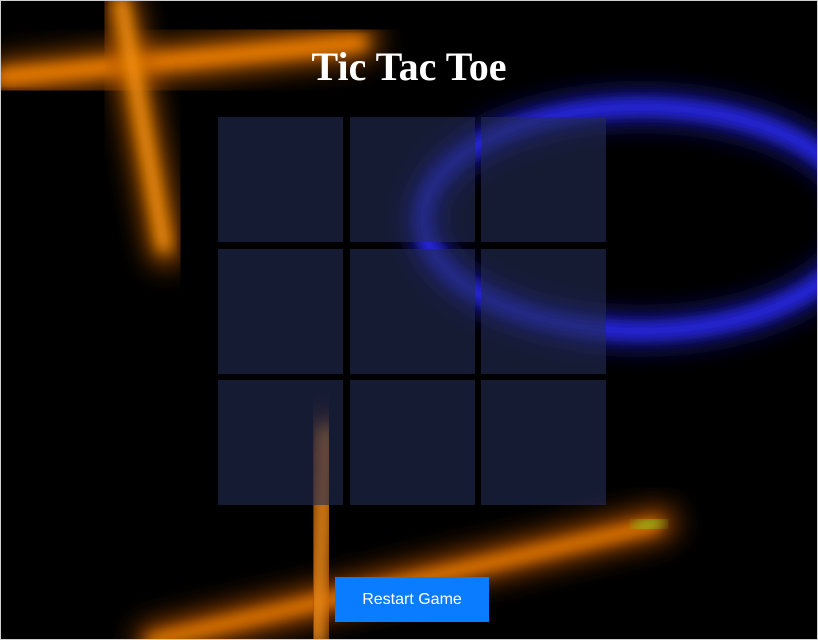 The width and height of the screenshot is (818, 640). What do you see at coordinates (409, 66) in the screenshot?
I see `game-title: Tic Tac Toe` at bounding box center [409, 66].